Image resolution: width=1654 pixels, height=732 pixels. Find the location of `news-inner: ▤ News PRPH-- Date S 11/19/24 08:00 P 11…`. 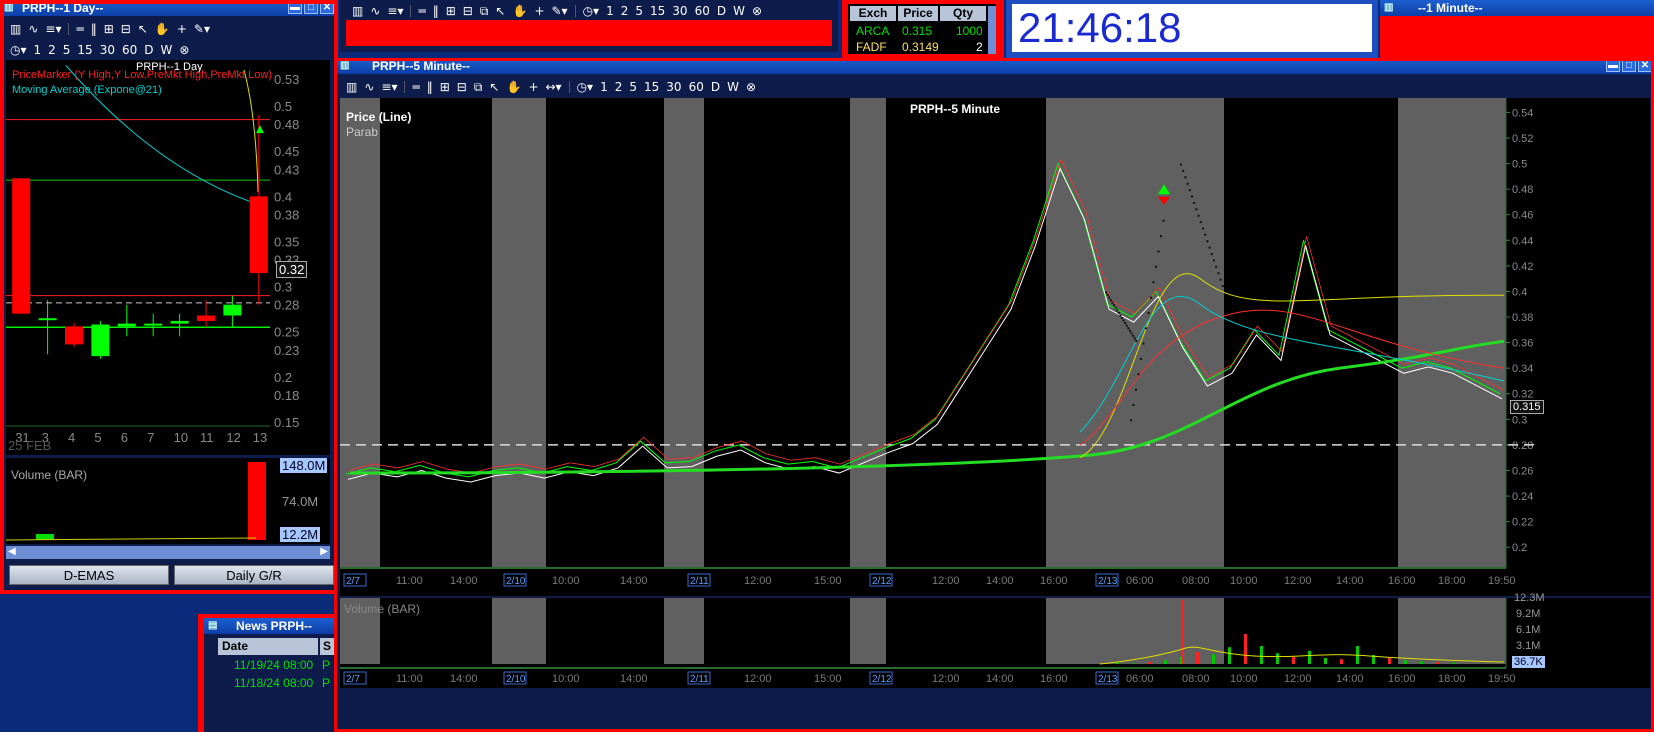

news-inner: ▤ News PRPH-- Date S 11/19/24 08:00 P 11… is located at coordinates (270, 675).